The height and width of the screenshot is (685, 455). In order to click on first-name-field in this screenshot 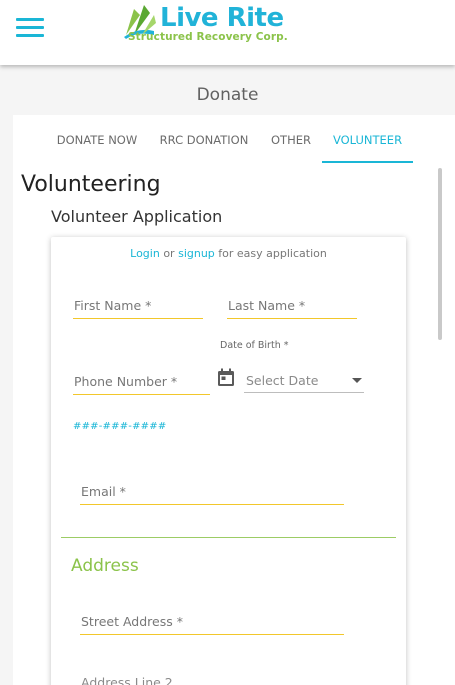, I will do `click(138, 306)`.